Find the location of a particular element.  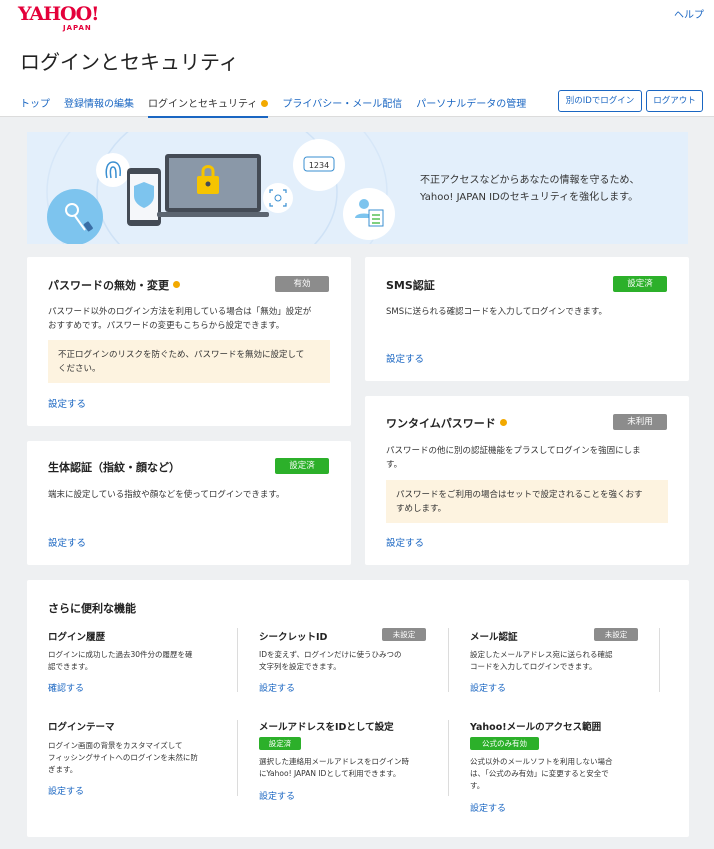

status-badge: 未利用 is located at coordinates (640, 422).